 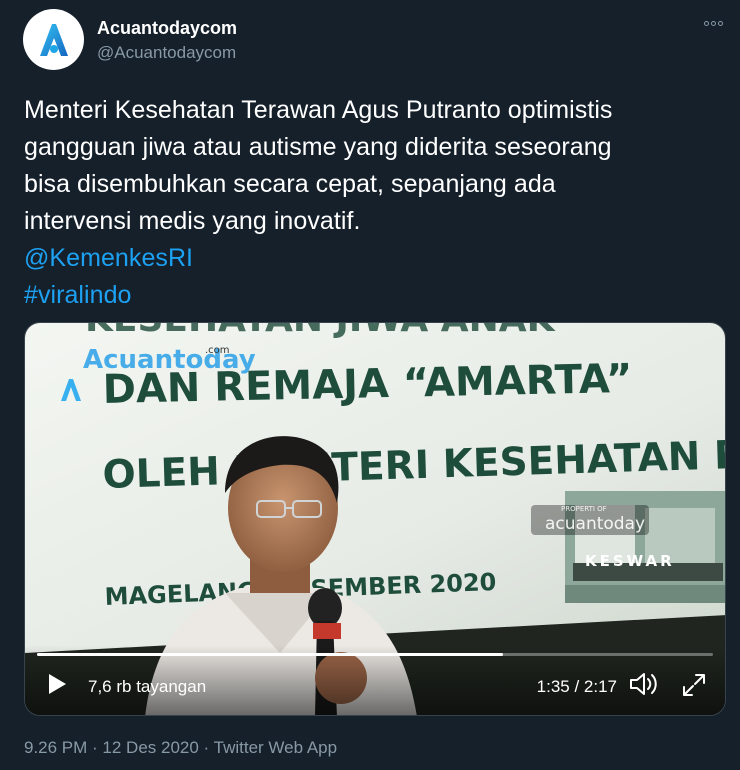 I want to click on watermark-properti: PROPERTI OF, so click(x=584, y=509).